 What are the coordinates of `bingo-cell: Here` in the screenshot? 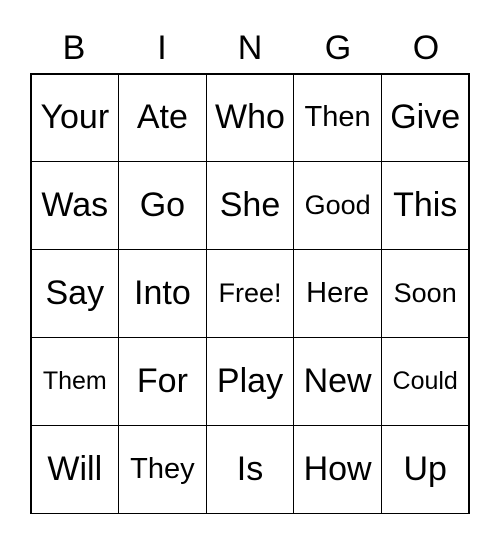 It's located at (337, 293).